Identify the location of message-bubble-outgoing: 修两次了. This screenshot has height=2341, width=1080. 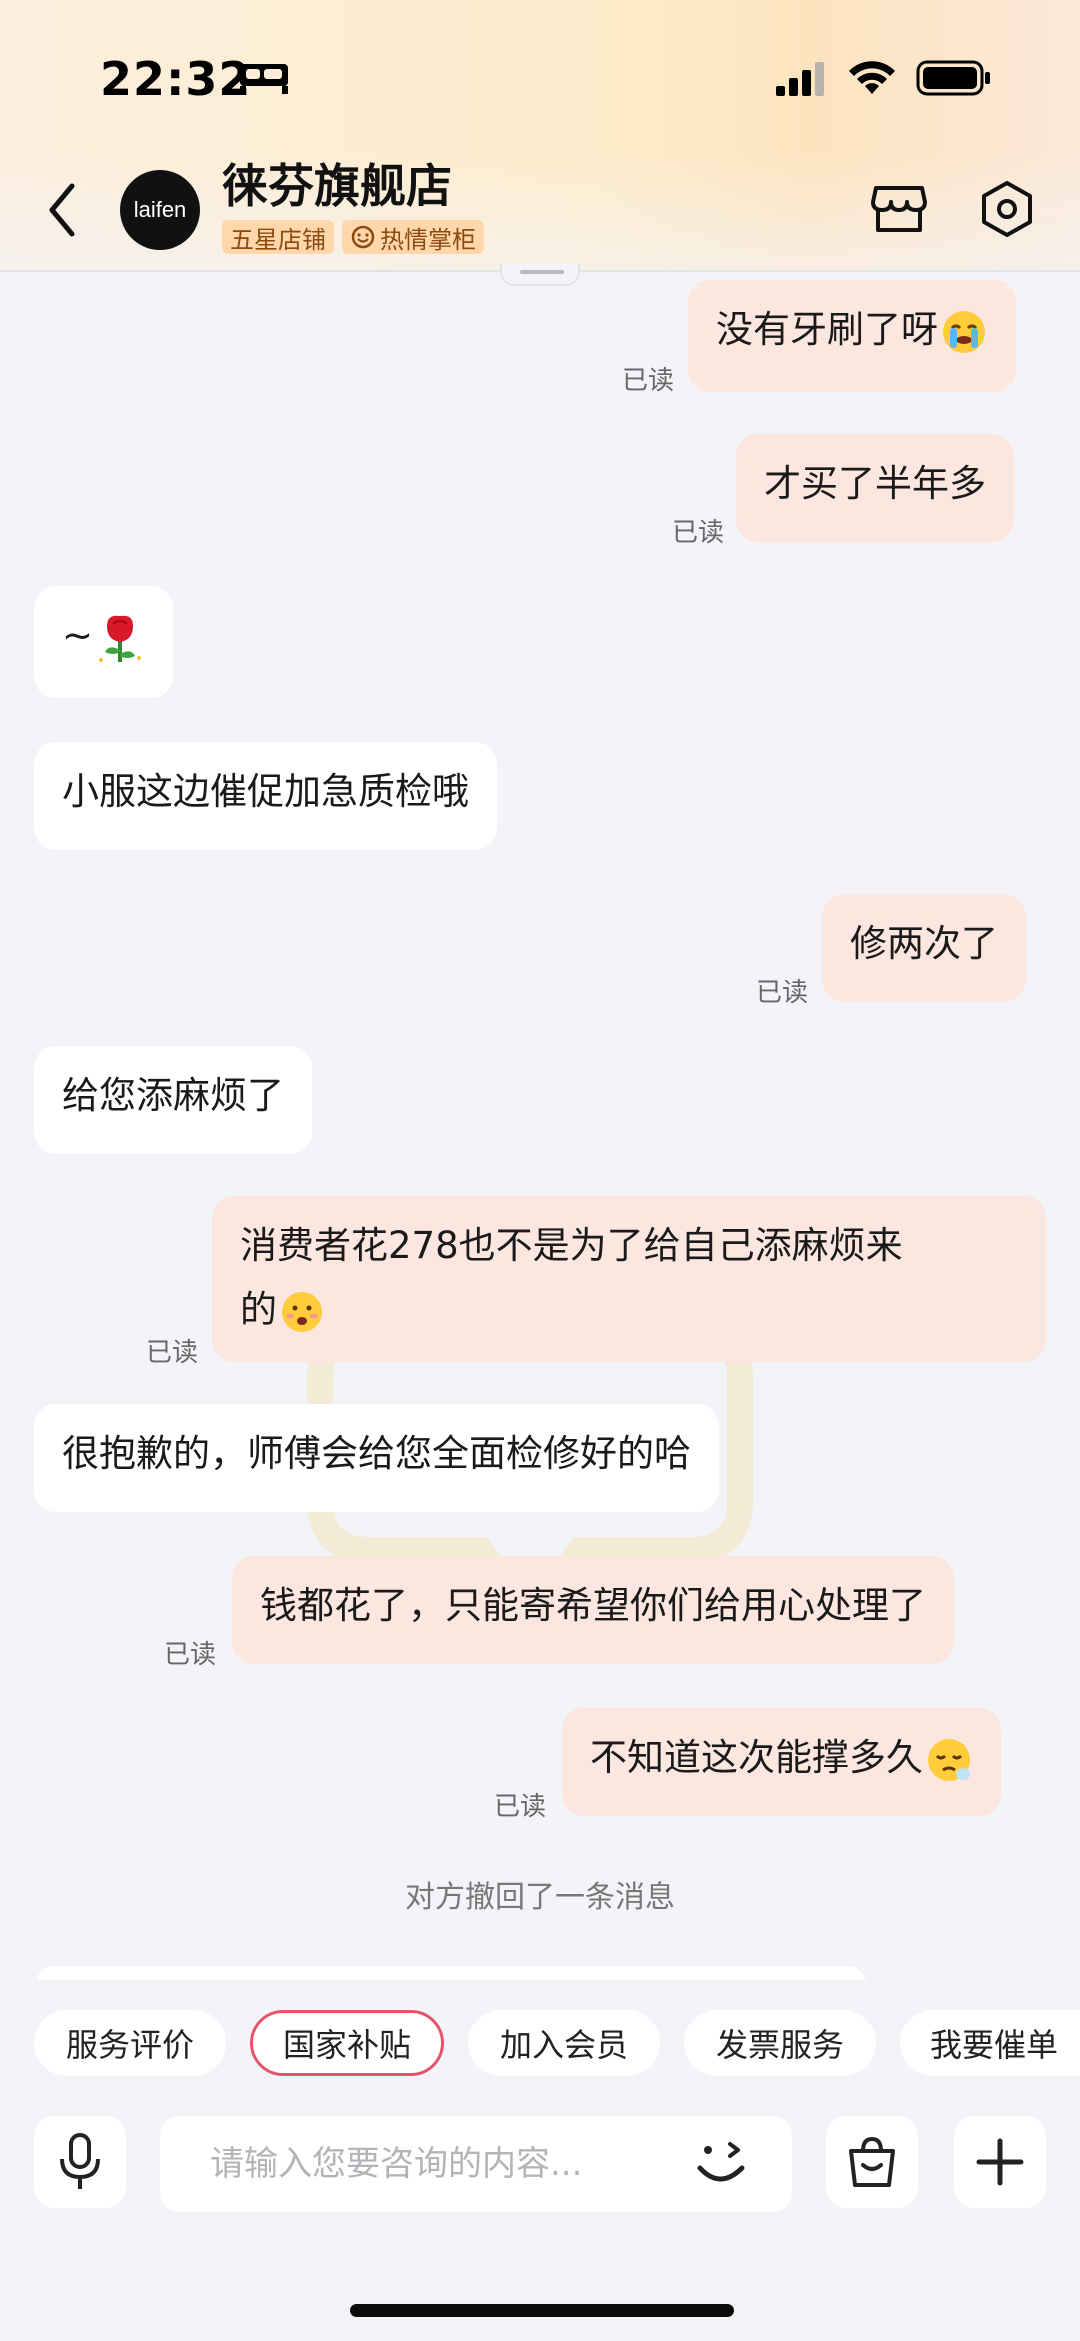
(924, 948).